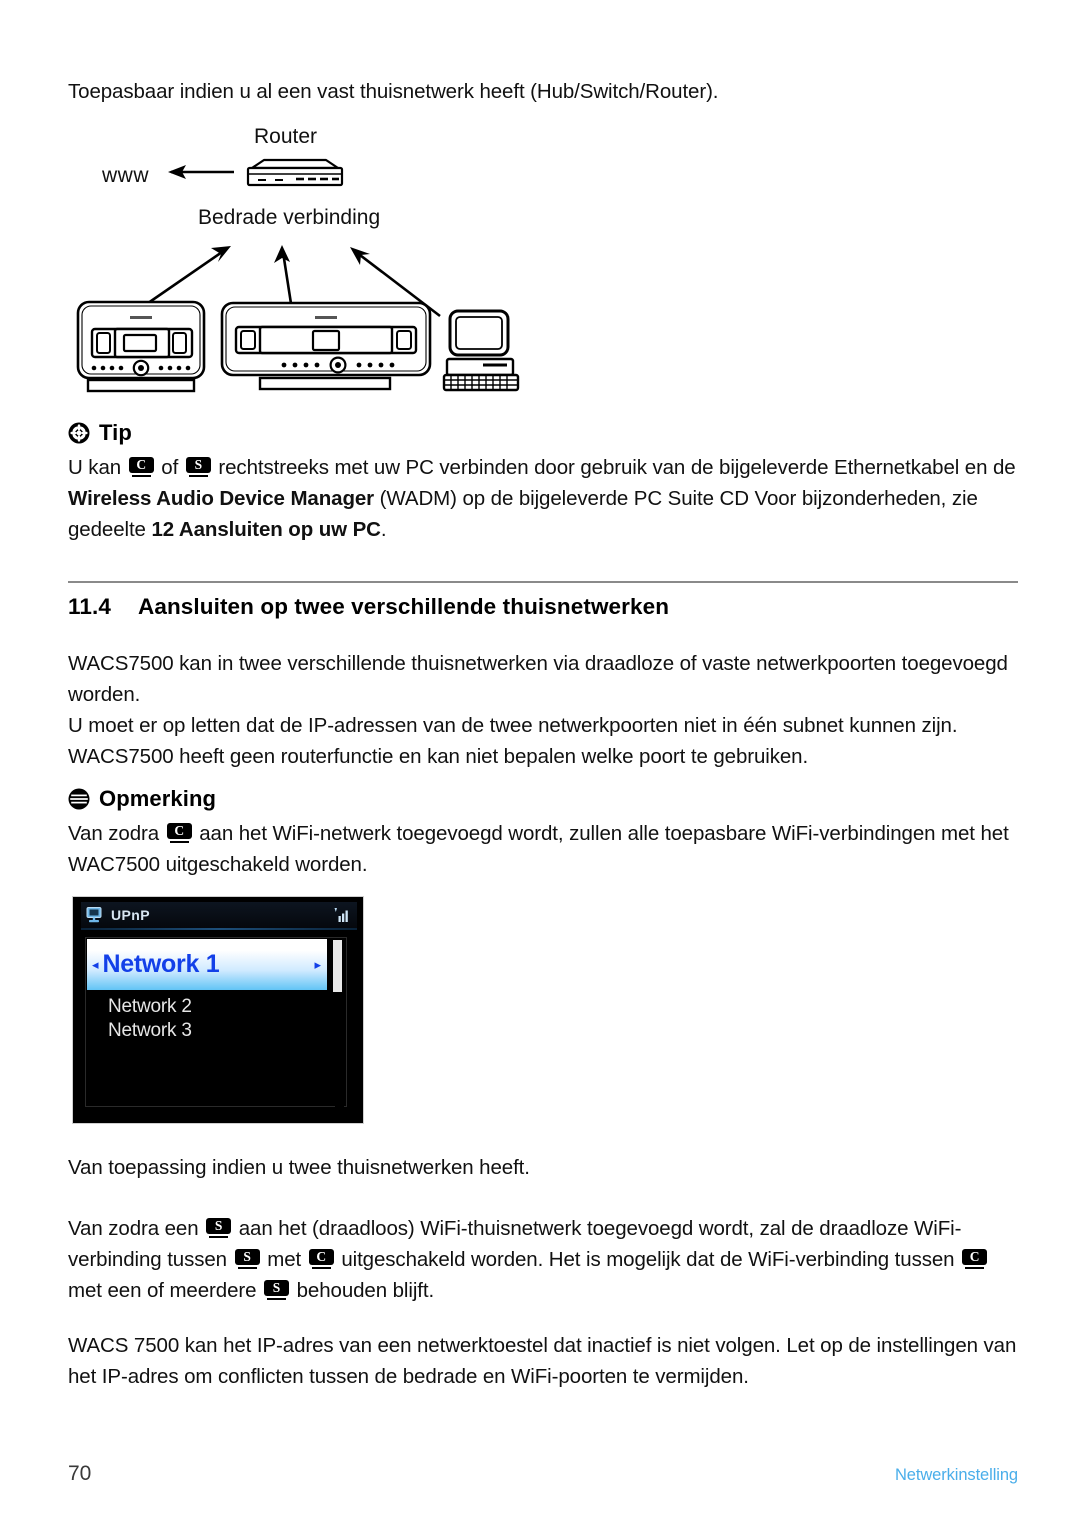 This screenshot has height=1527, width=1080. I want to click on note-text-1: Van zodra, so click(114, 833).